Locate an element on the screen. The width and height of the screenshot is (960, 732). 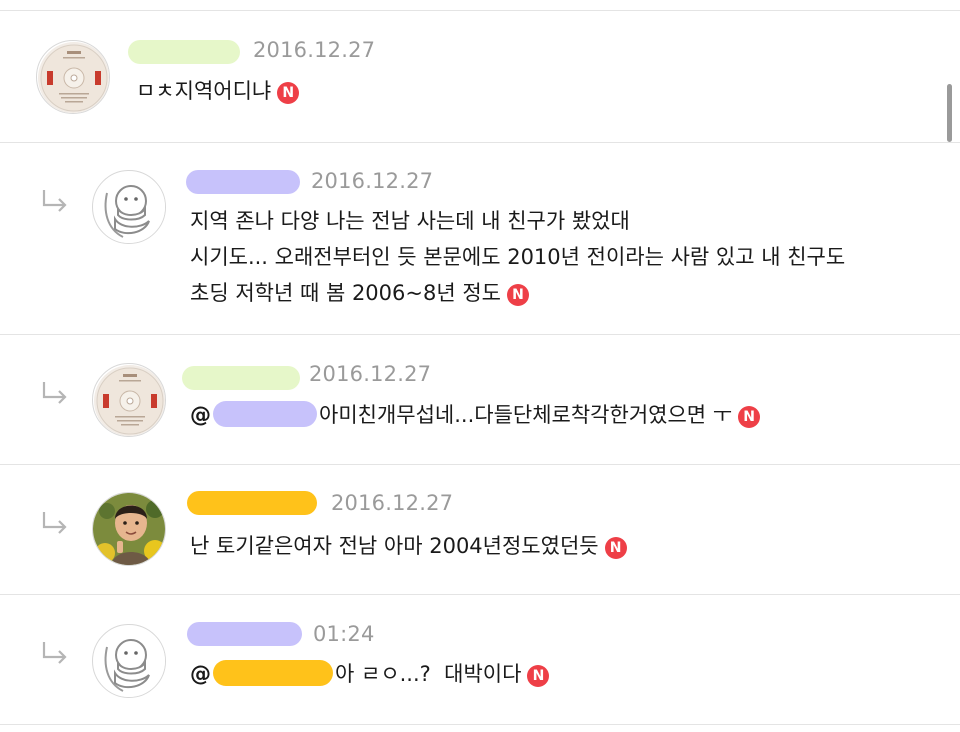
comment-line: 난 토기같은여자 전남 아마 2004년정도였던듯 is located at coordinates (394, 546).